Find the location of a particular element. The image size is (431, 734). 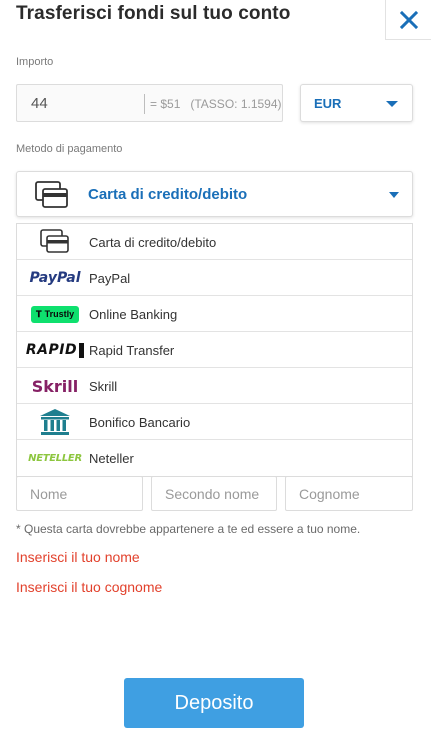

payment-option-rapid-transfer: RAPID Rapid Transfer is located at coordinates (214, 350).